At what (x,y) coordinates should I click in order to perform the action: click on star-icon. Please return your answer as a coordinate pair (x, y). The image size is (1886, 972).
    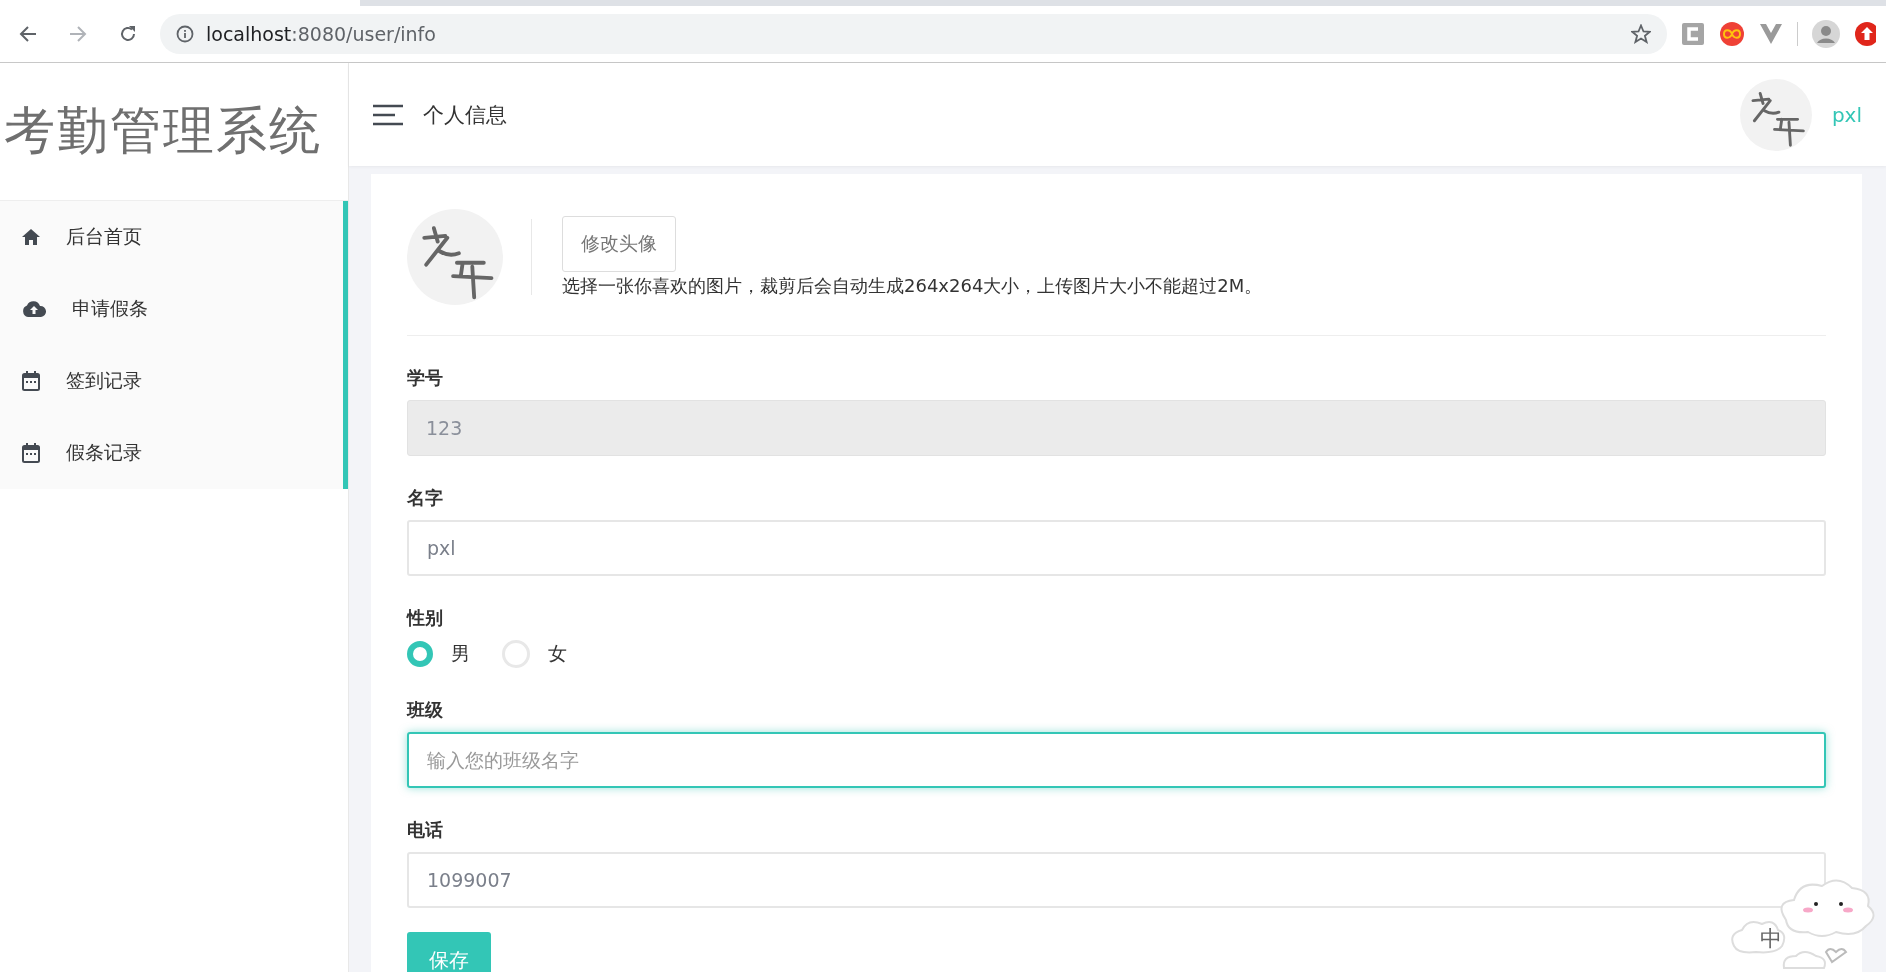
    Looking at the image, I should click on (1641, 34).